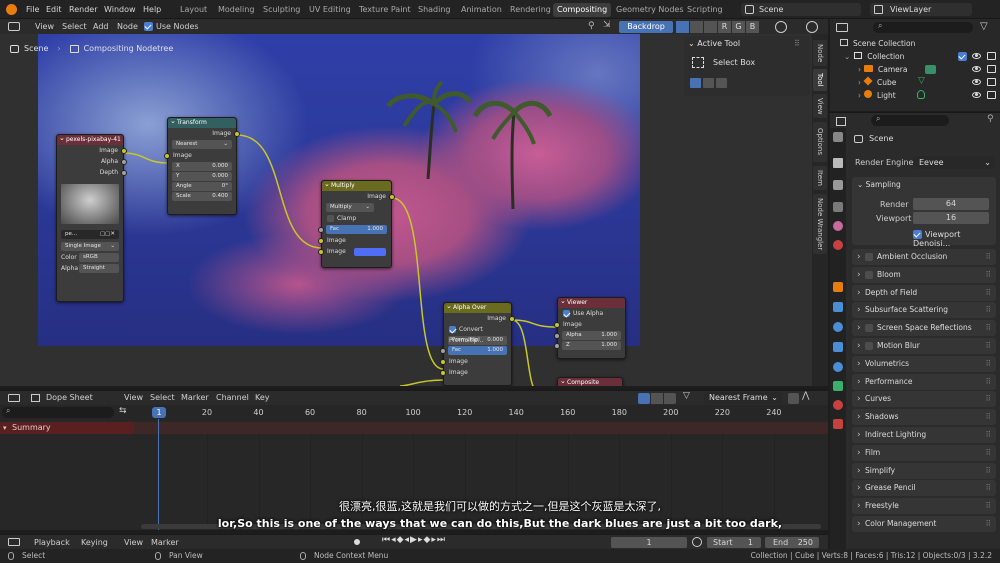  I want to click on record-icon, so click(357, 542).